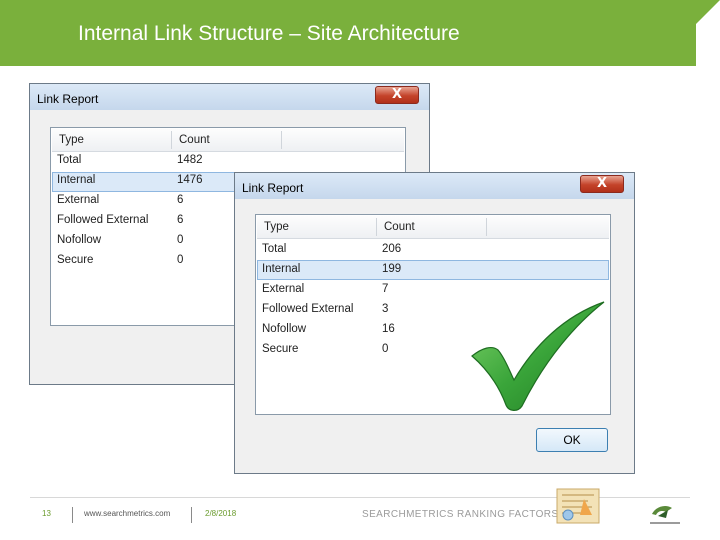 The height and width of the screenshot is (540, 720). I want to click on footer-brand-text: SEARCHMETRICS RANKING FACTORS 2014, so click(474, 514).